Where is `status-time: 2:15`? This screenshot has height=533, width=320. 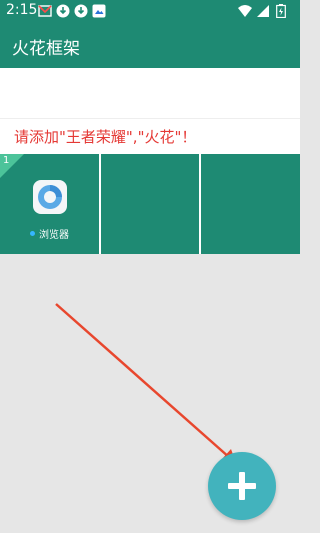 status-time: 2:15 is located at coordinates (22, 10).